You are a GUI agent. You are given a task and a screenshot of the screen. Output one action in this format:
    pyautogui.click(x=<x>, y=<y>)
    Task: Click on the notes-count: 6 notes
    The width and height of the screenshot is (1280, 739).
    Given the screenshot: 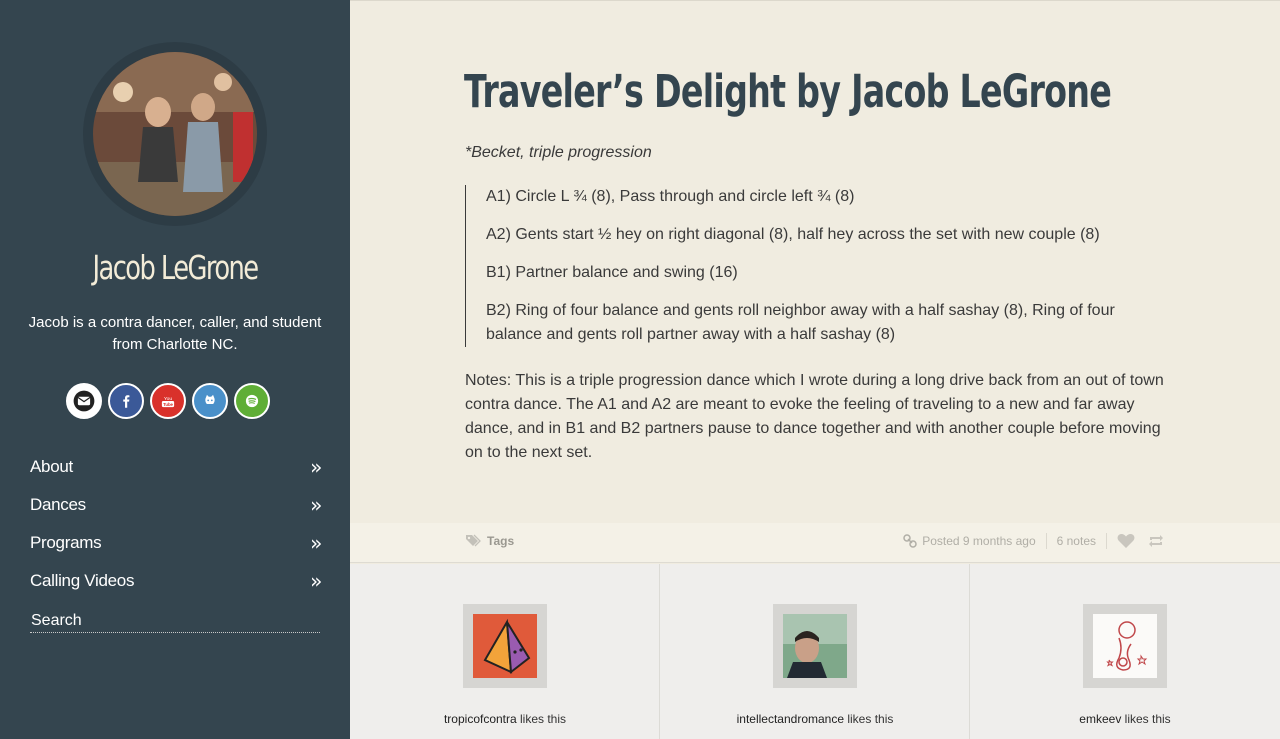 What is the action you would take?
    pyautogui.click(x=1076, y=541)
    